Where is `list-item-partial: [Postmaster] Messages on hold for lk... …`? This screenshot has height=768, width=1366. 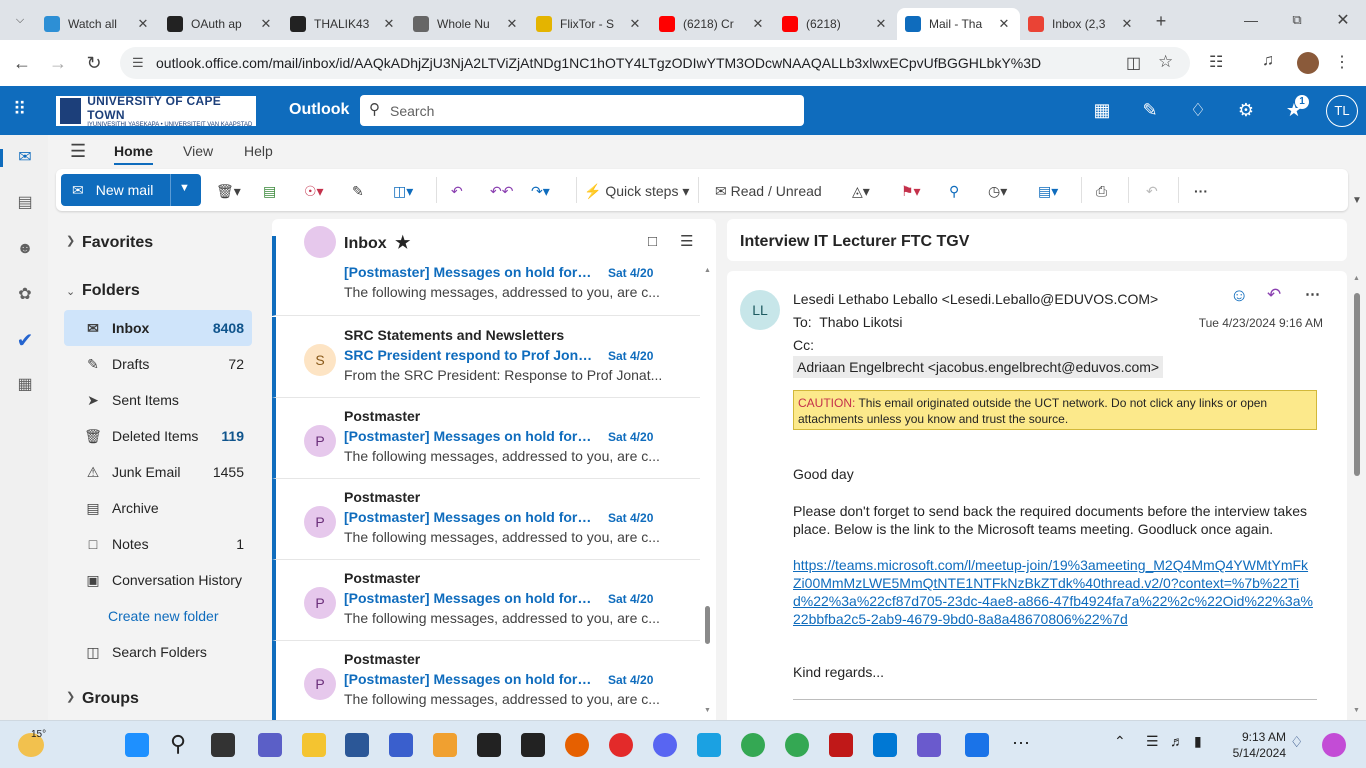 list-item-partial: [Postmaster] Messages on hold for lk... … is located at coordinates (486, 271).